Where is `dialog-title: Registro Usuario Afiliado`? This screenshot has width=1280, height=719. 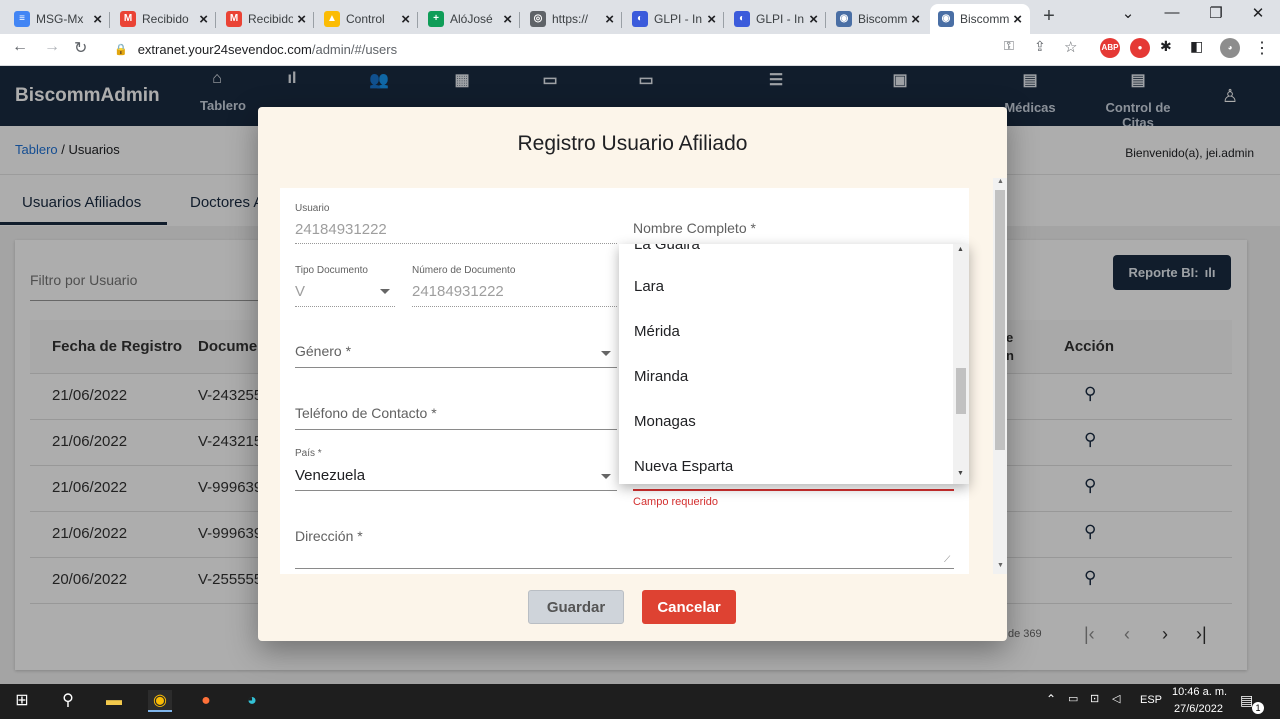 dialog-title: Registro Usuario Afiliado is located at coordinates (632, 143).